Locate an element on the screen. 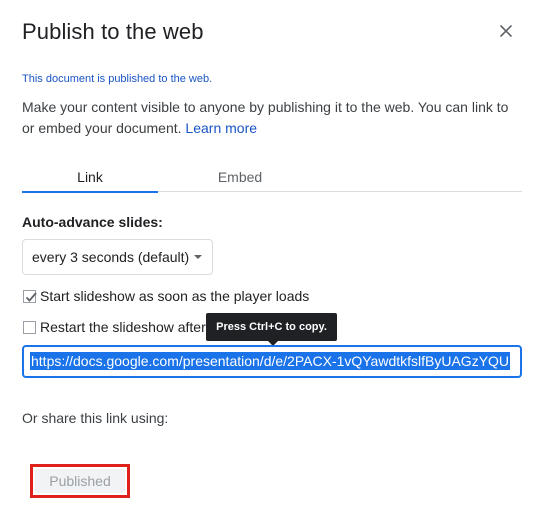 The image size is (543, 517). publish-tabs: Link Embed is located at coordinates (272, 179).